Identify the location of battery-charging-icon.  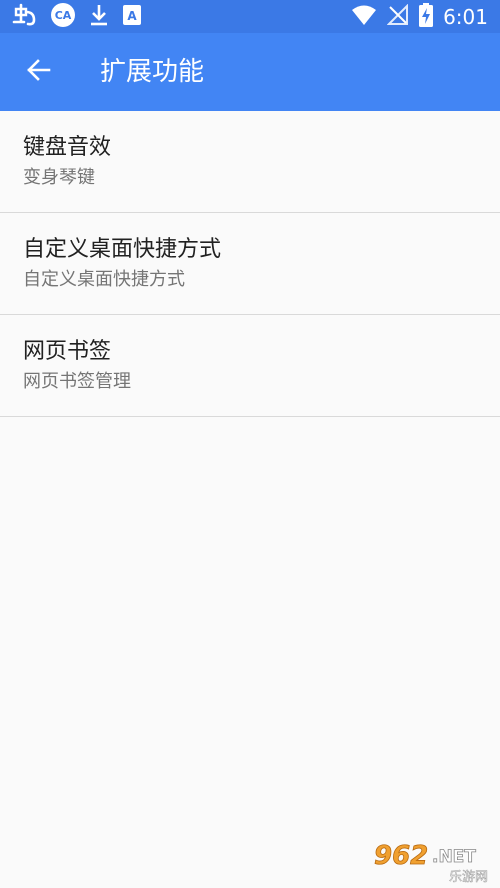
(426, 17).